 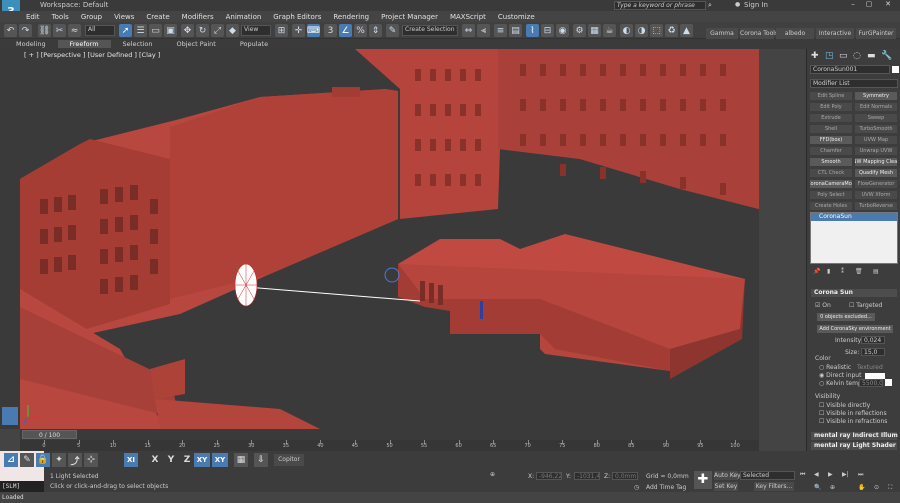 I want to click on ribbon-tab-freeform: Freeform, so click(x=84, y=44).